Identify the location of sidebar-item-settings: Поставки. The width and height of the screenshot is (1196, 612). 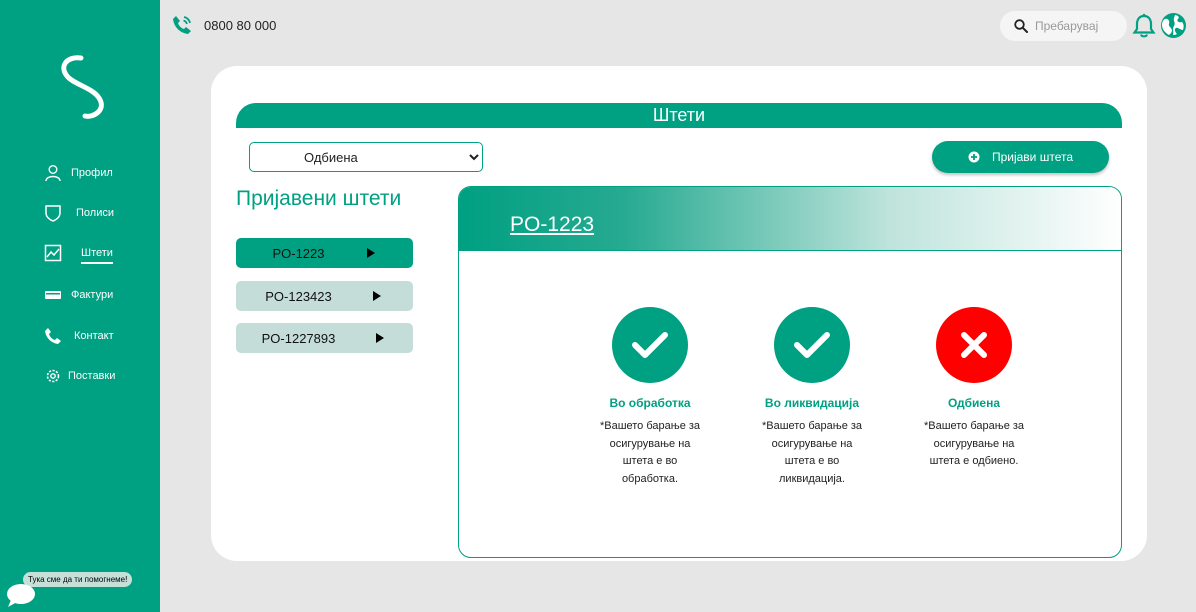
(80, 376).